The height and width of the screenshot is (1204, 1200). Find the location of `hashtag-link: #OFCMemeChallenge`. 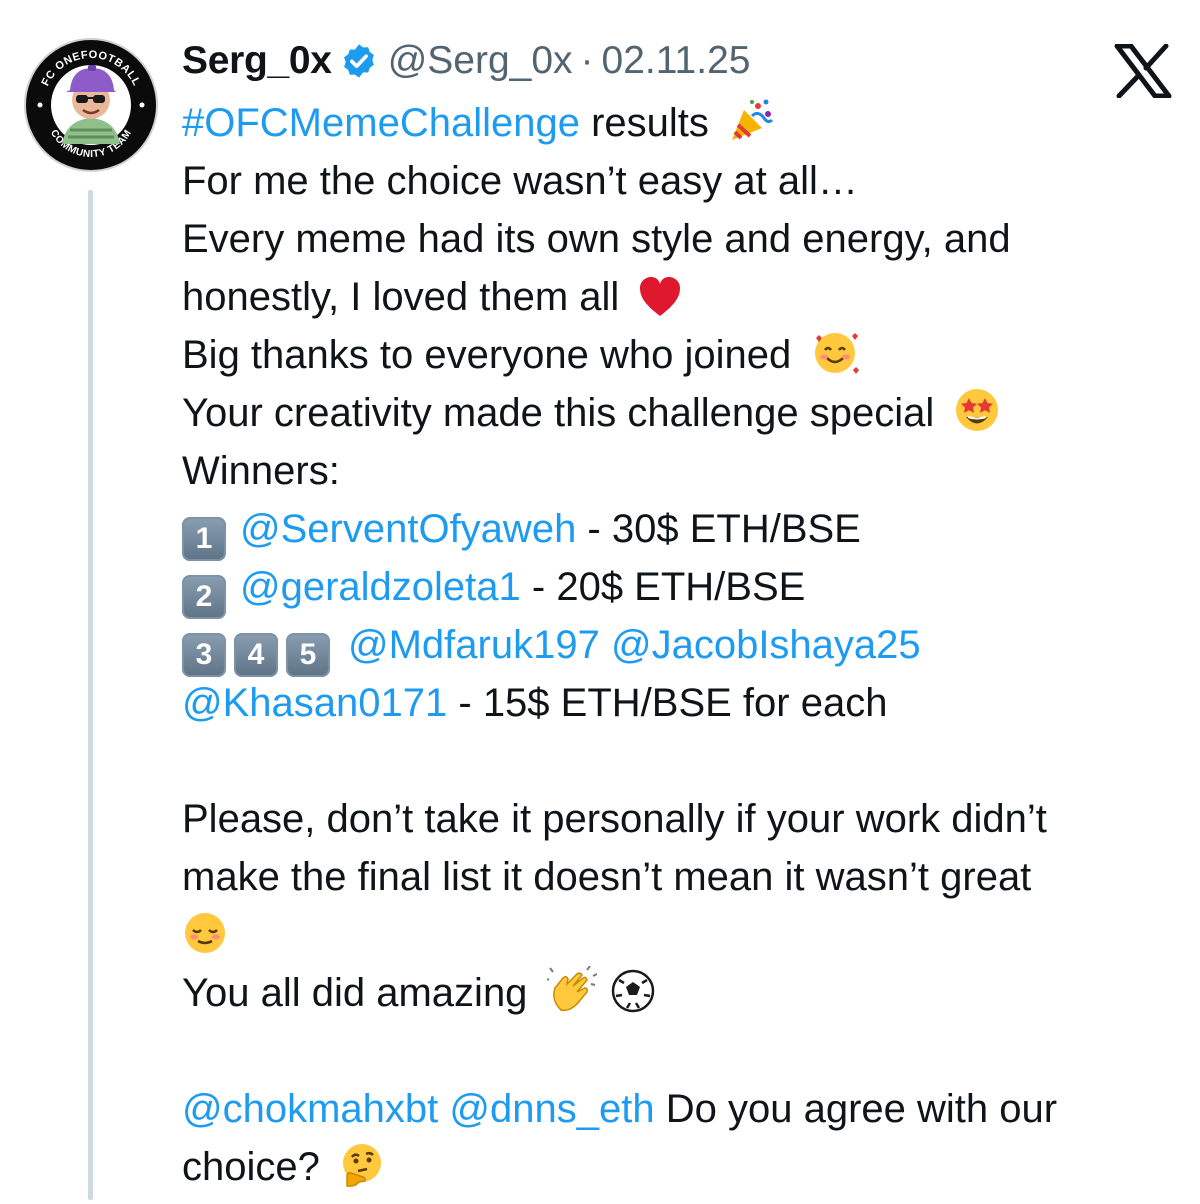

hashtag-link: #OFCMemeChallenge is located at coordinates (381, 123).